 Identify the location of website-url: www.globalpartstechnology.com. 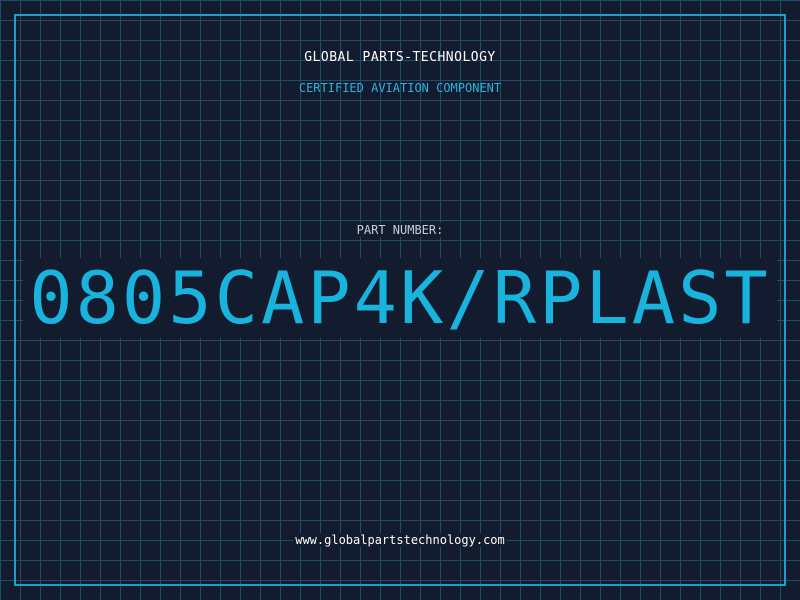
(400, 540).